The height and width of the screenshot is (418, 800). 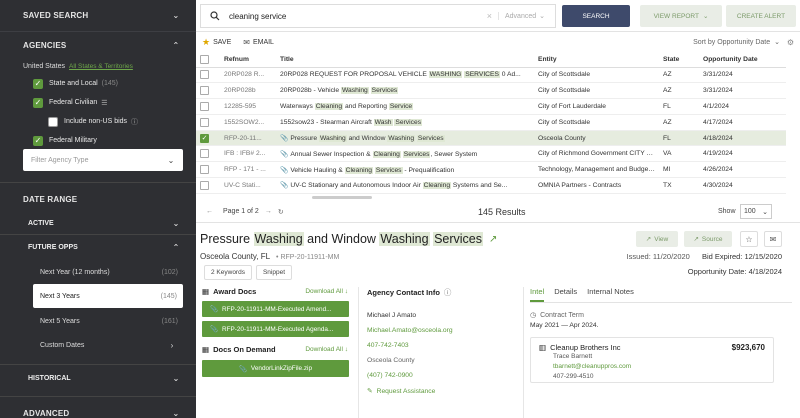 What do you see at coordinates (392, 315) in the screenshot?
I see `contact-name: Michael J Amato` at bounding box center [392, 315].